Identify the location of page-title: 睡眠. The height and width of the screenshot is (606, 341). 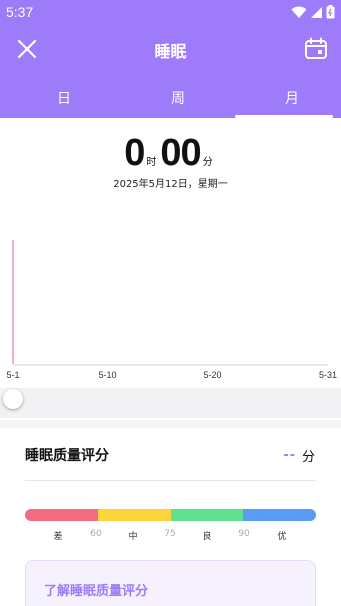
(170, 51).